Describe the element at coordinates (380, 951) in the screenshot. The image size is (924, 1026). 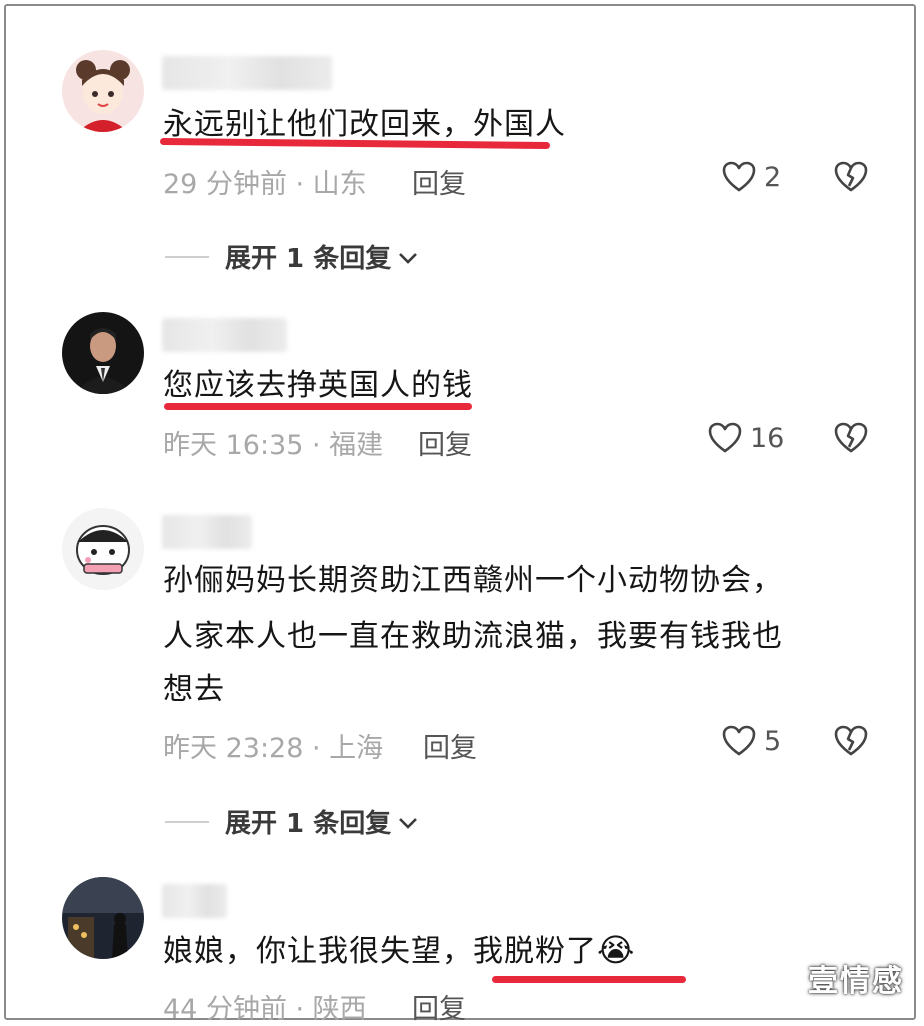
I see `comment-text-content: 娘娘，你让我很失望，我脱粉了` at that location.